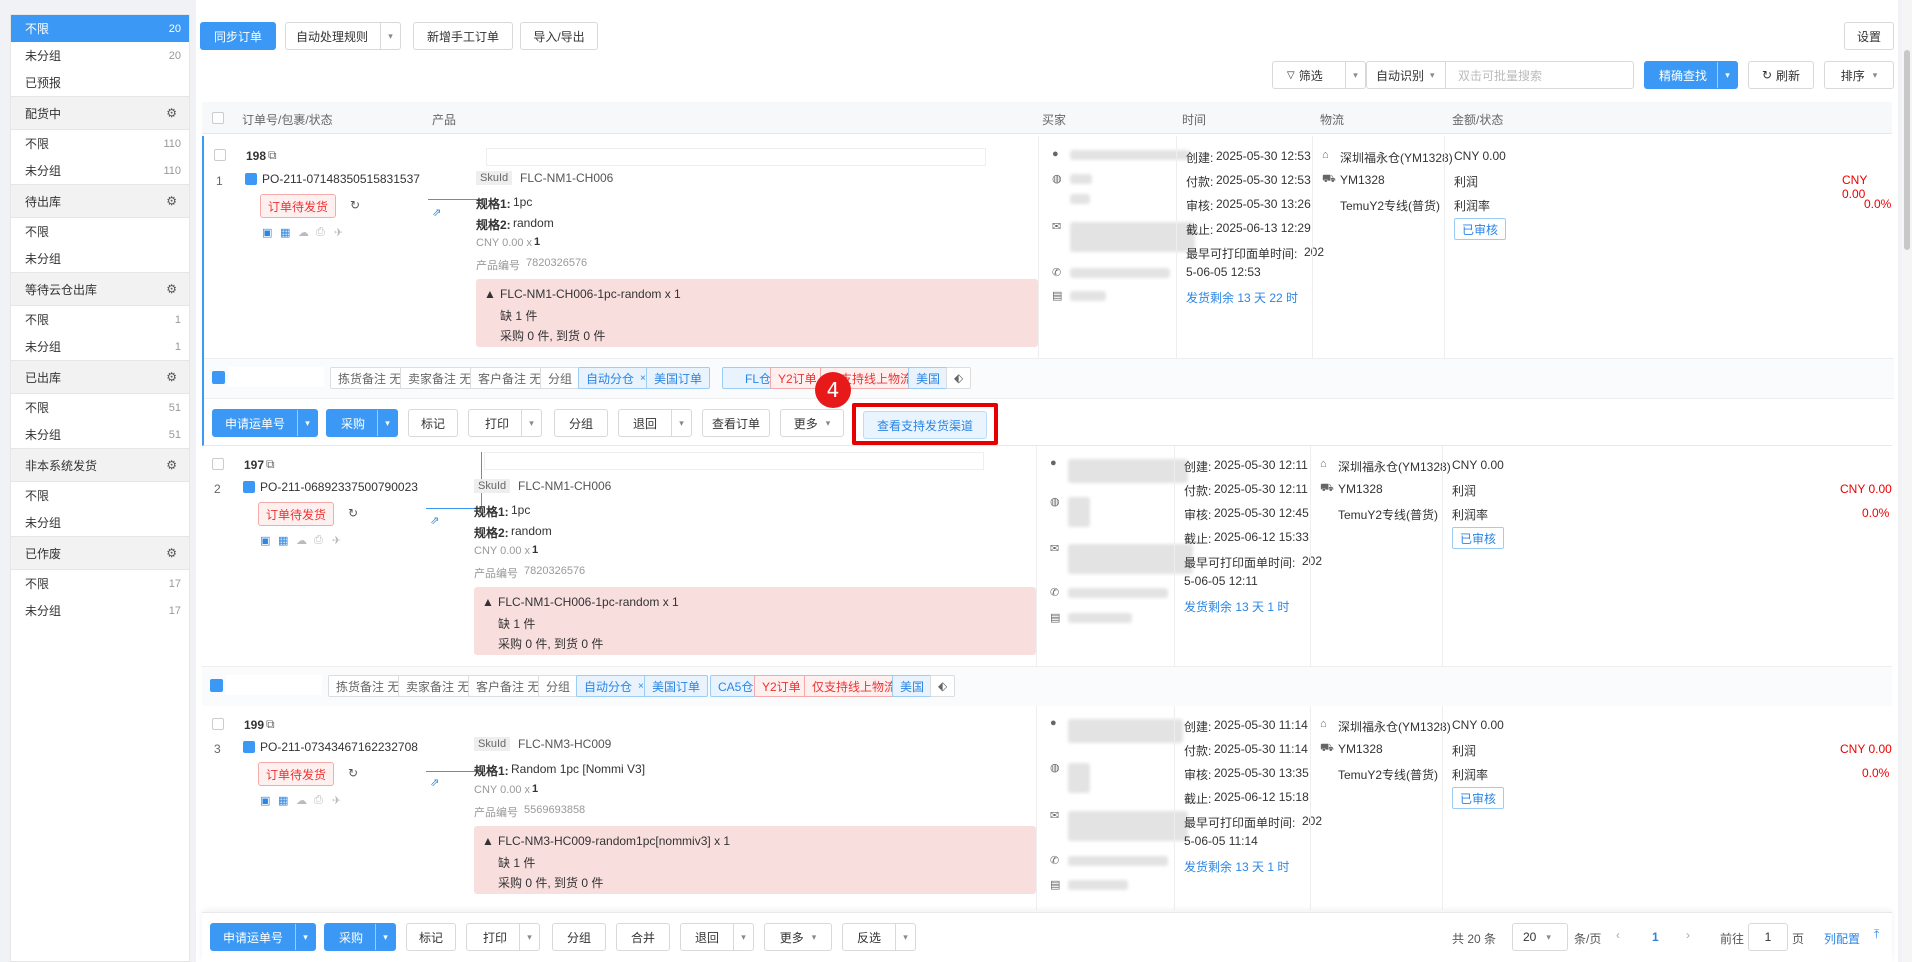 The height and width of the screenshot is (962, 1912). What do you see at coordinates (1859, 75) in the screenshot?
I see `sort-button: 排序 ▾` at bounding box center [1859, 75].